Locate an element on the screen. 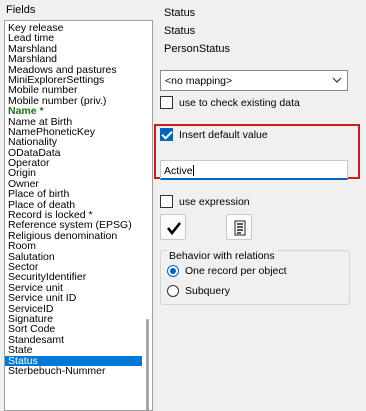 The image size is (366, 411). use-expression-row: use expression is located at coordinates (205, 201).